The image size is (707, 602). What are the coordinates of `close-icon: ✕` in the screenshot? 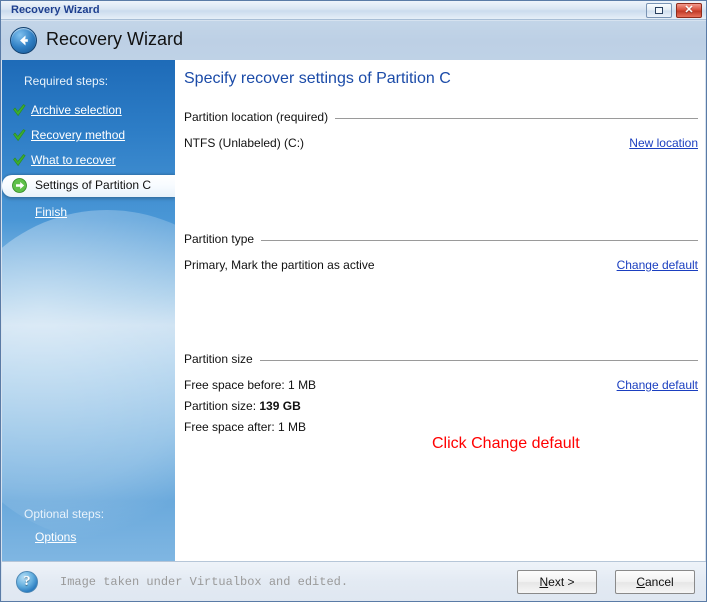 It's located at (689, 10).